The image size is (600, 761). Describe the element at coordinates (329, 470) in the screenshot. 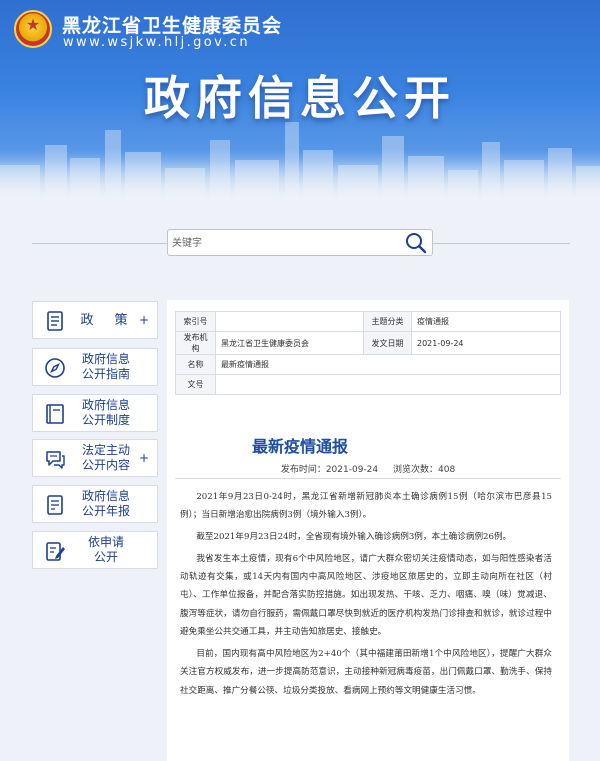

I see `publish-time: 发布时间：2021-09-24` at that location.